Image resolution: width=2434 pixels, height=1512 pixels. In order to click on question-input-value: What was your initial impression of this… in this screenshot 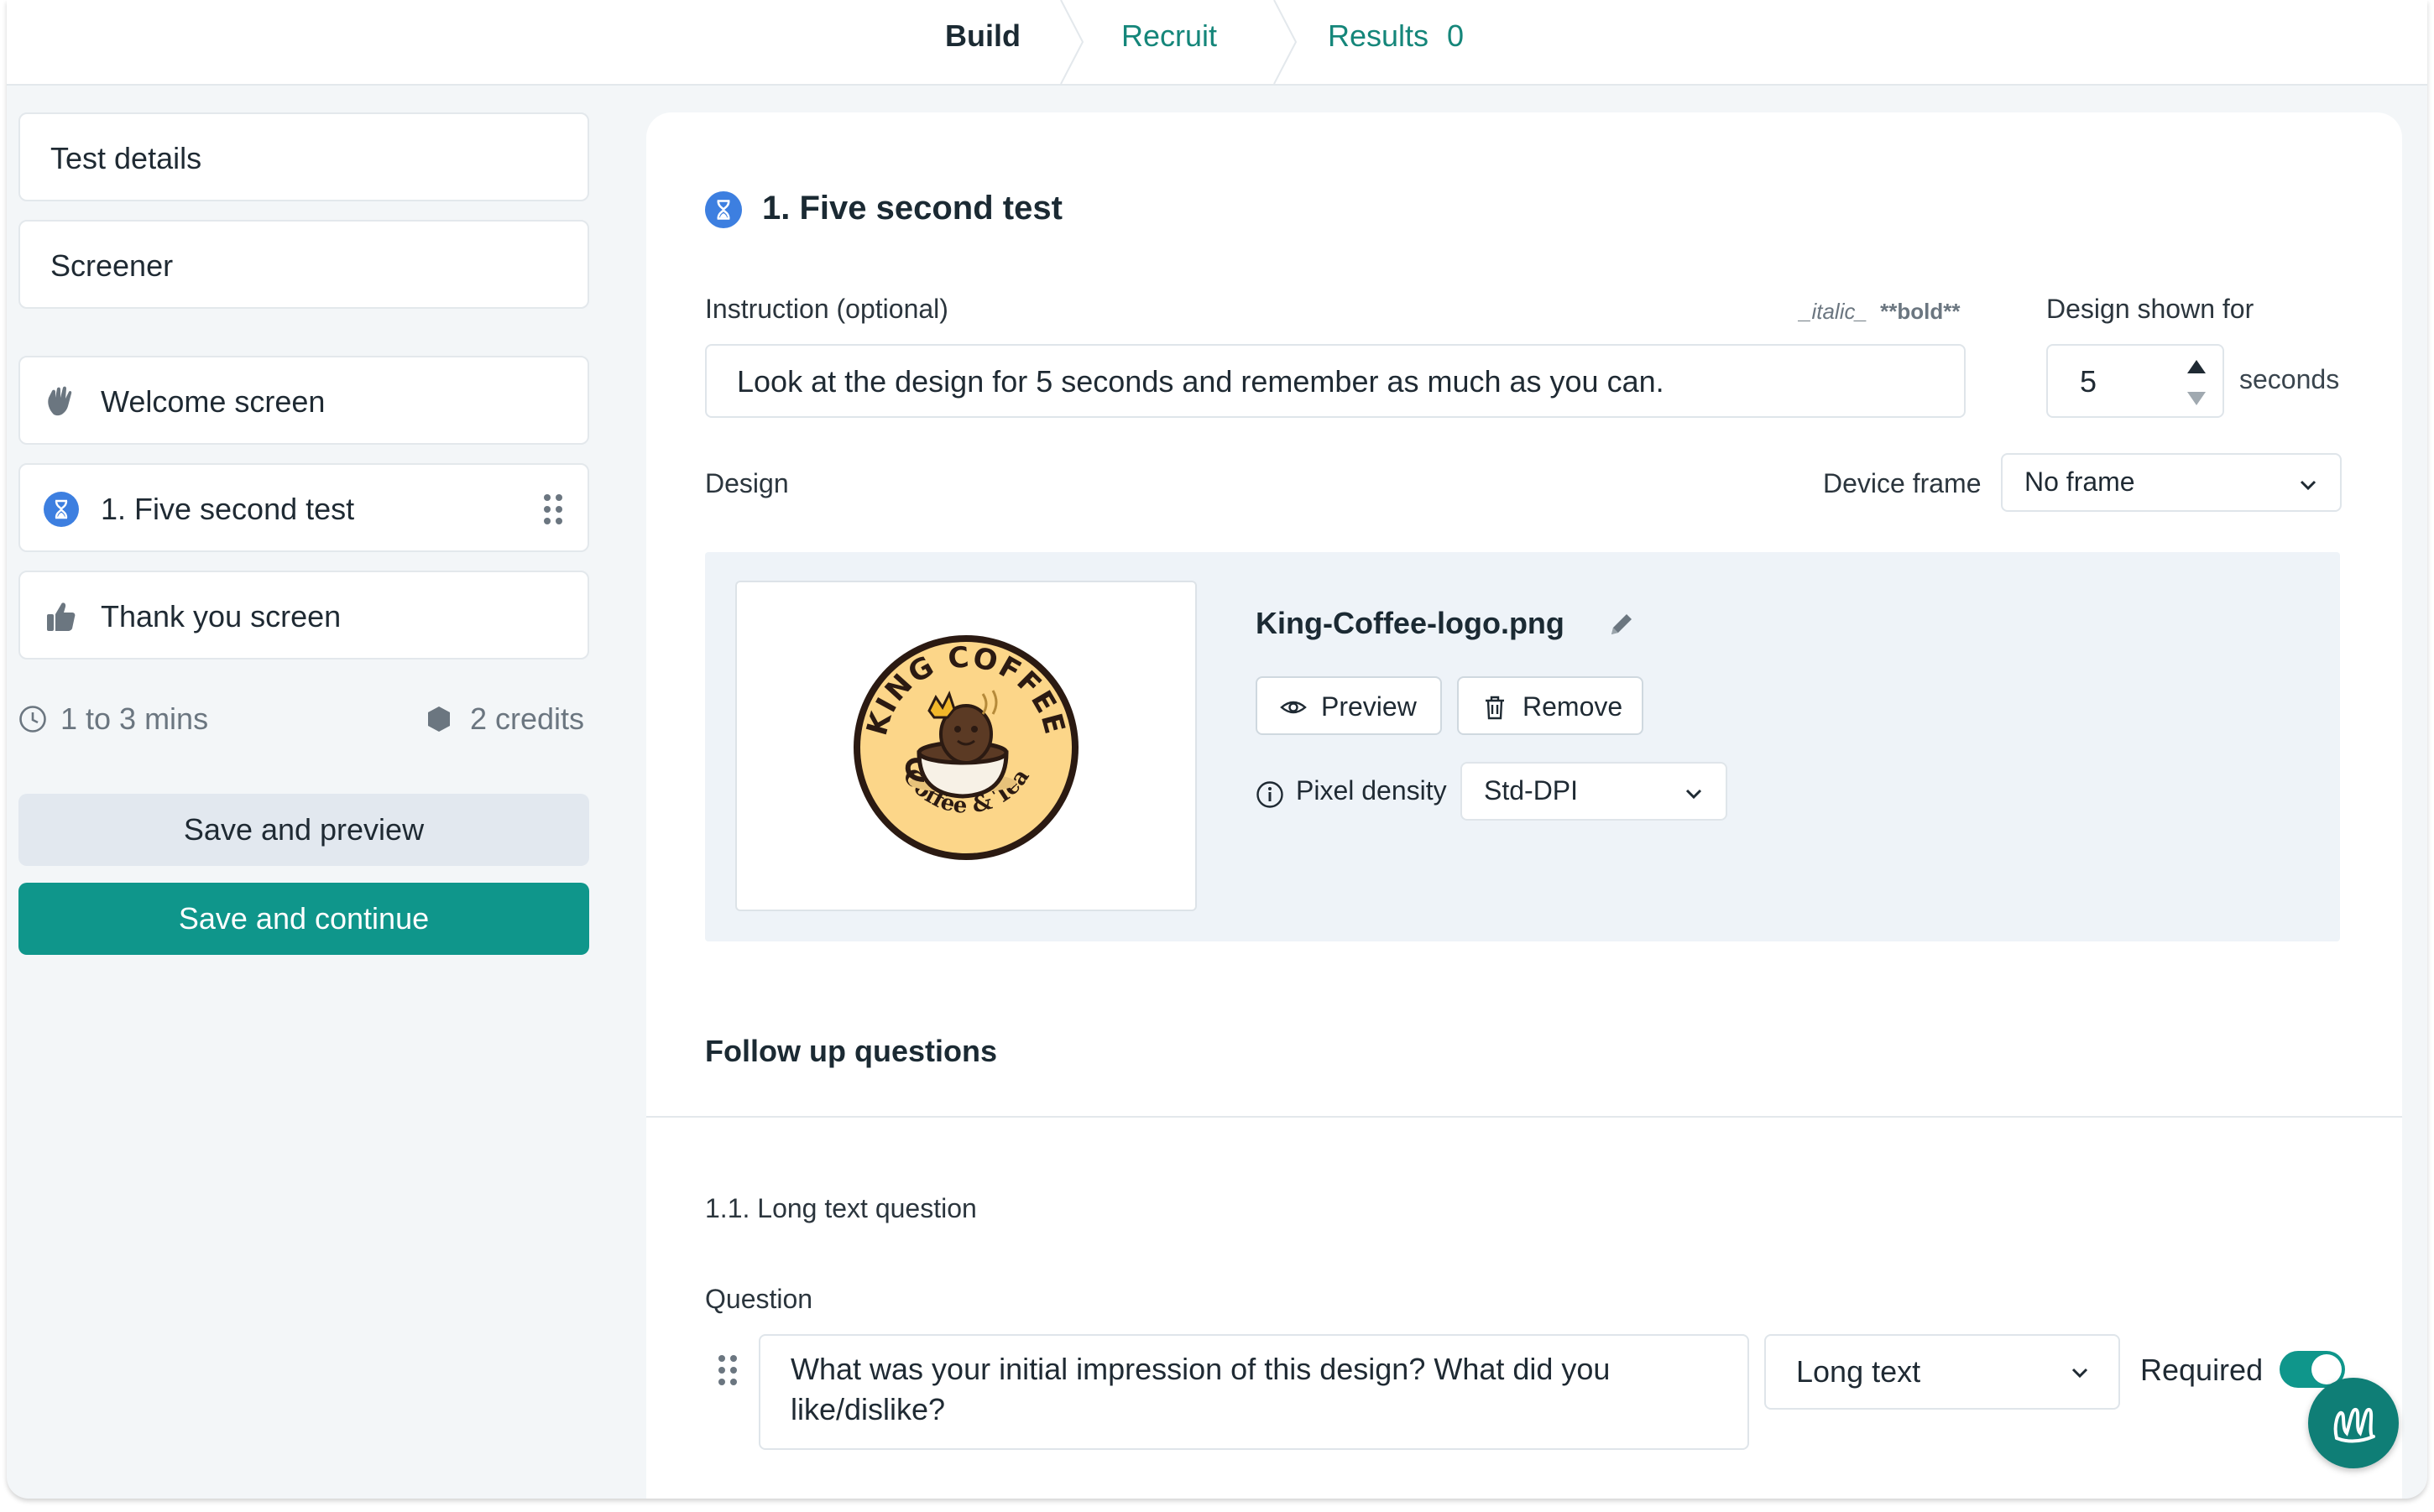, I will do `click(1201, 1389)`.